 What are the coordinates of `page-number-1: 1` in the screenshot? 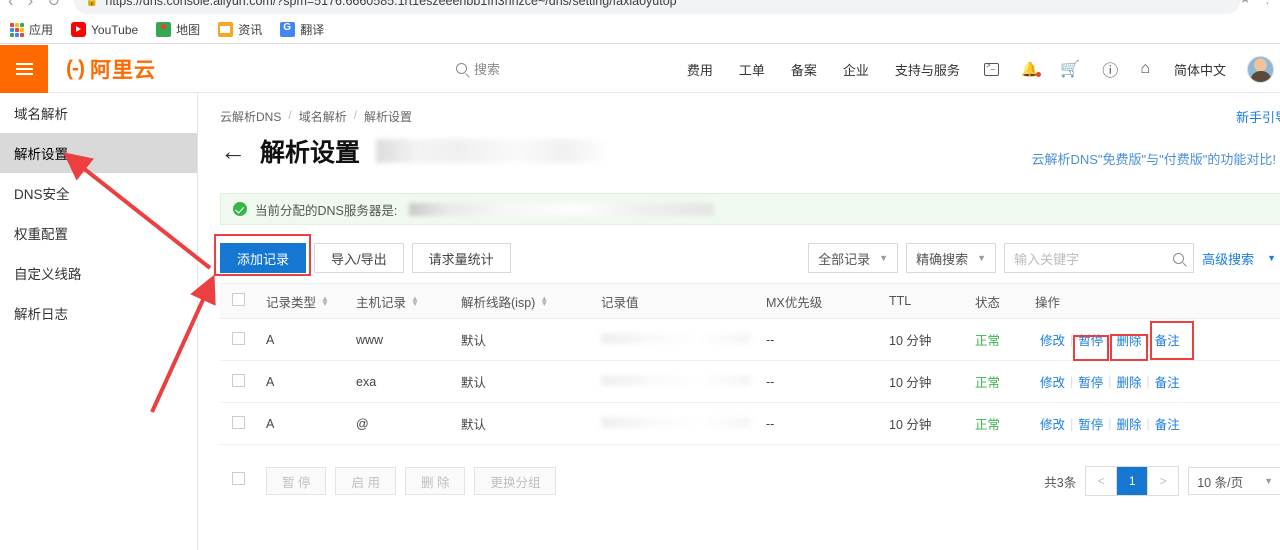 It's located at (1132, 481).